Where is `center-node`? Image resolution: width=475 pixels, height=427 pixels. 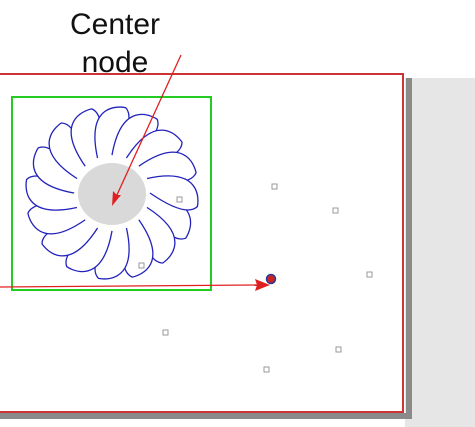 center-node is located at coordinates (112, 194).